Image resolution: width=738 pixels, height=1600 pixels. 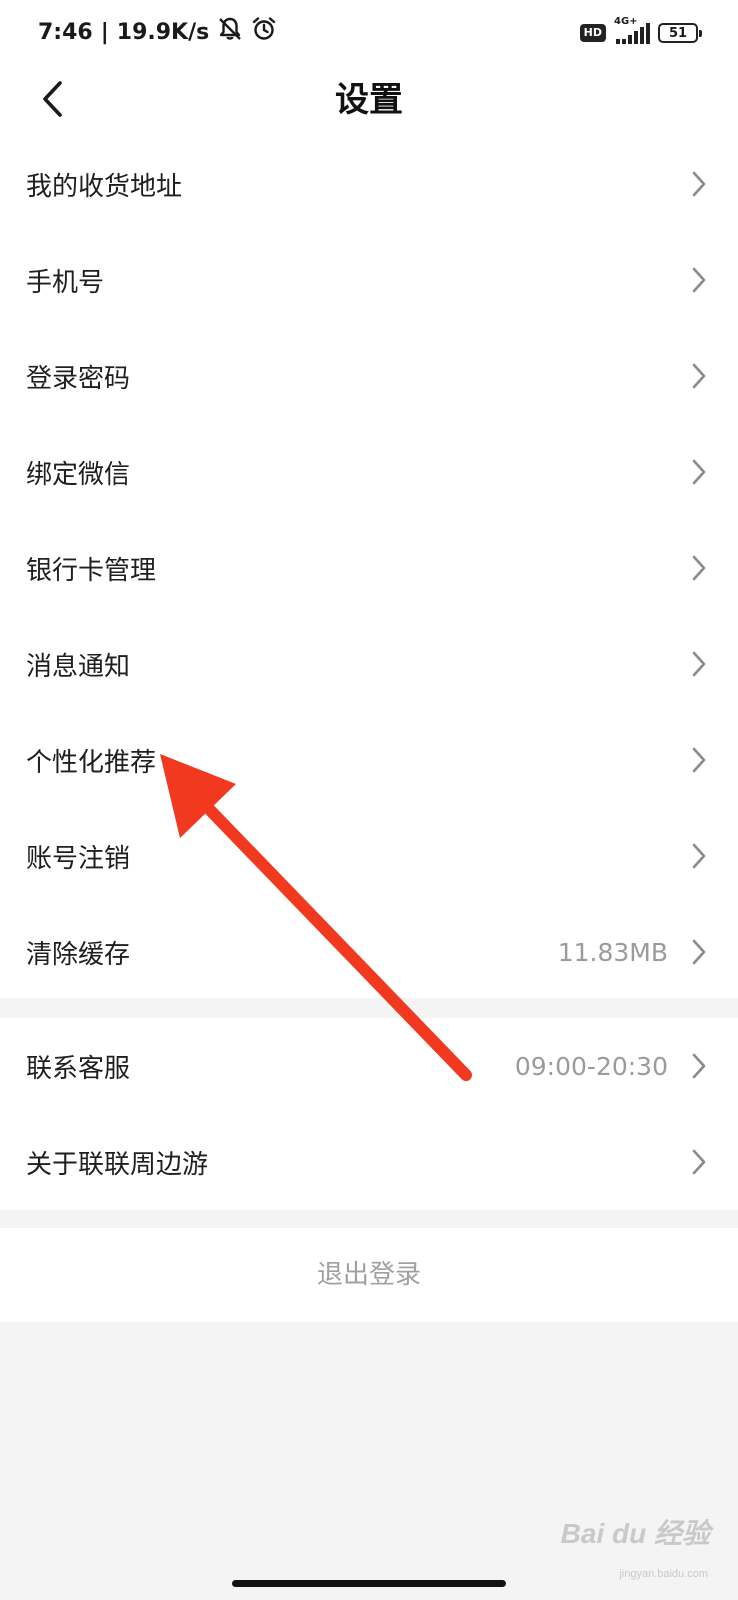 I want to click on row-label: 清除缓存, so click(x=78, y=954).